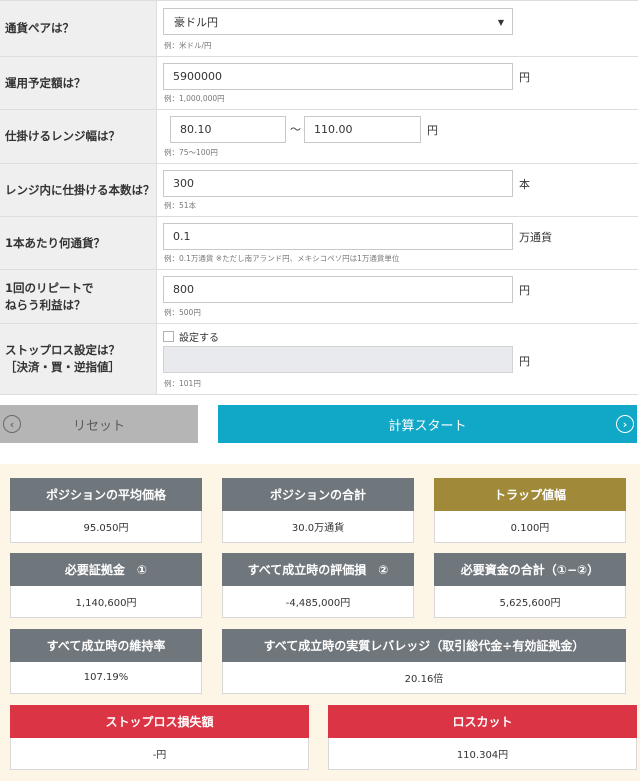 The height and width of the screenshot is (781, 640). What do you see at coordinates (524, 77) in the screenshot?
I see `amount-unit: 円` at bounding box center [524, 77].